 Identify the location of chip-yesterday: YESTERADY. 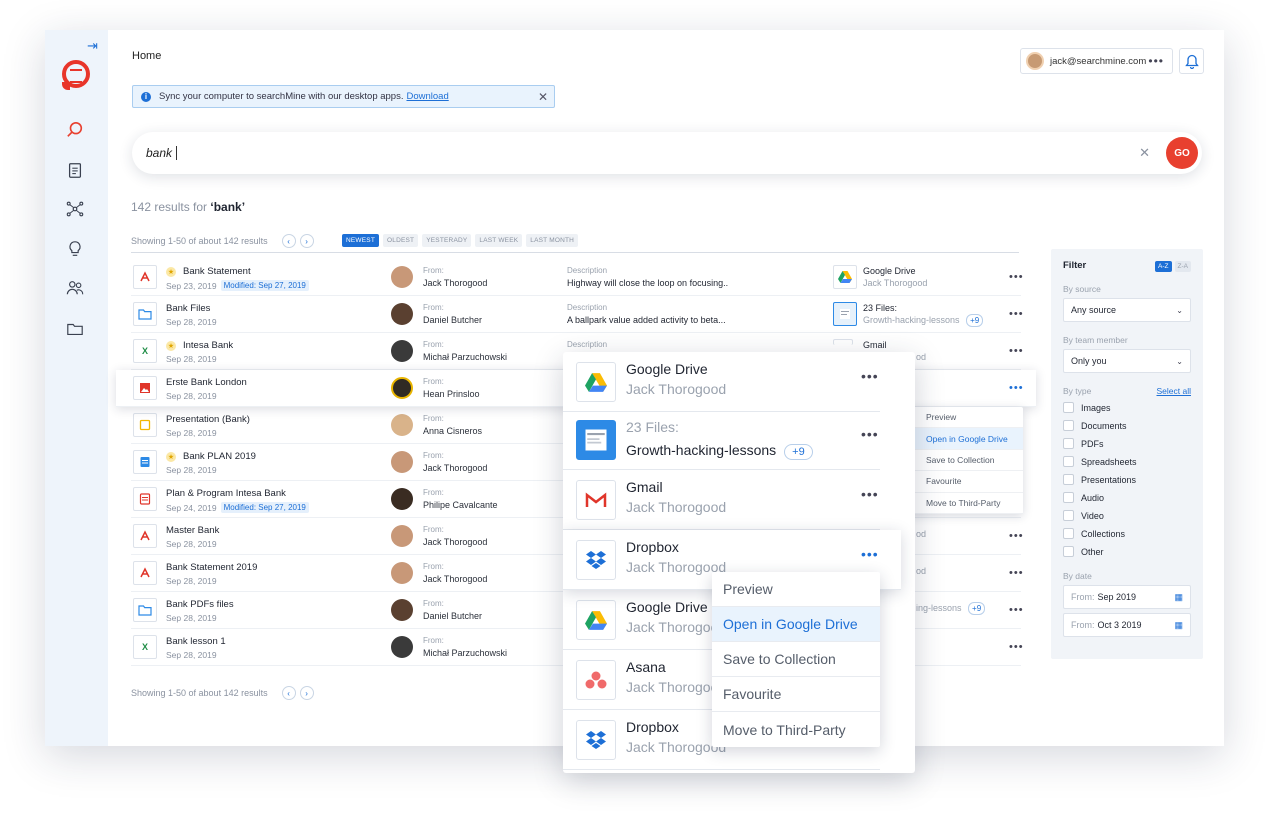
(447, 240).